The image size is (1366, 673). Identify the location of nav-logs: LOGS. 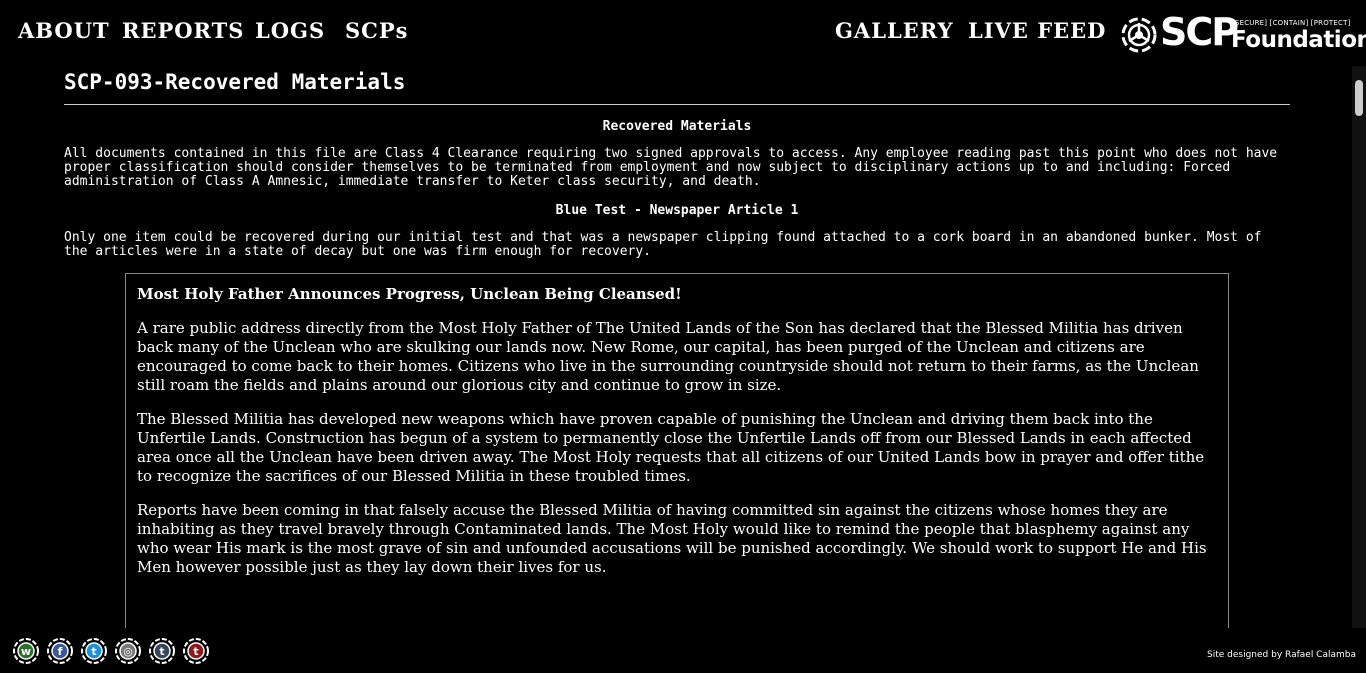
(290, 30).